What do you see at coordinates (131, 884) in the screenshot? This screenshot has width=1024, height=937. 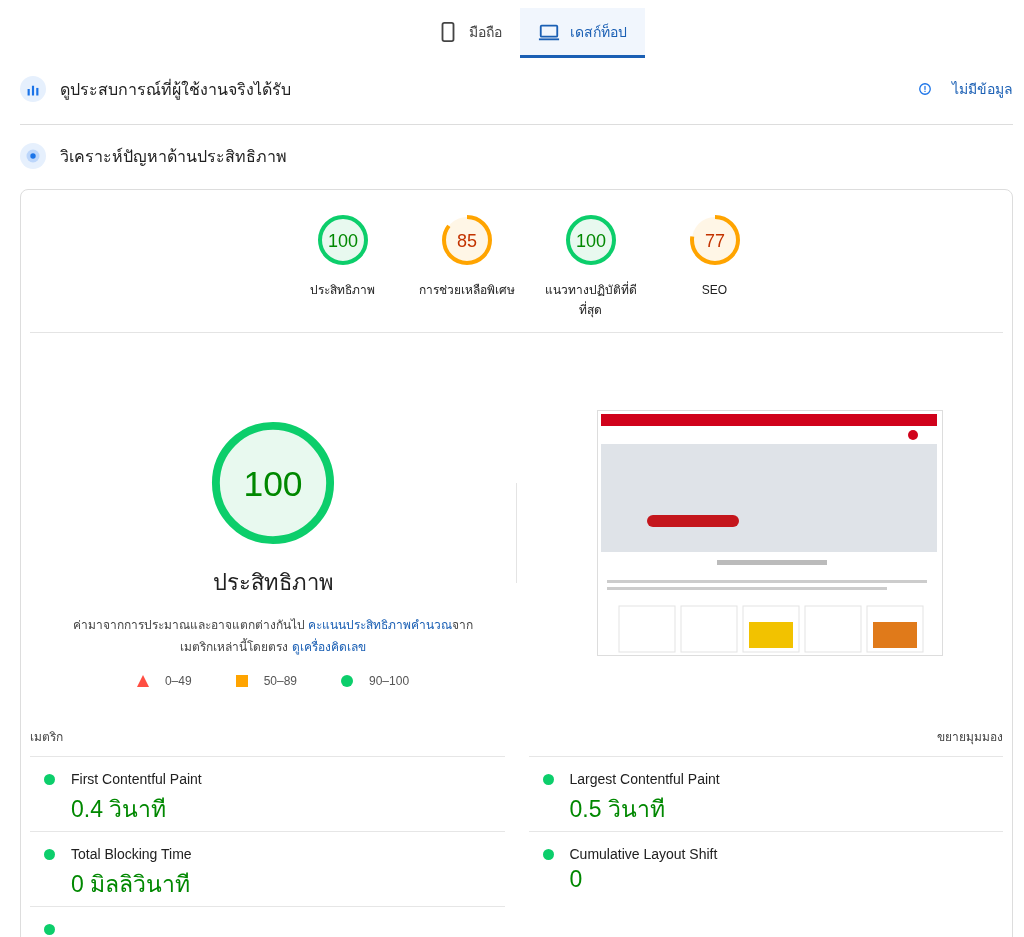 I see `metric-value: 0 มิลลิวินาที` at bounding box center [131, 884].